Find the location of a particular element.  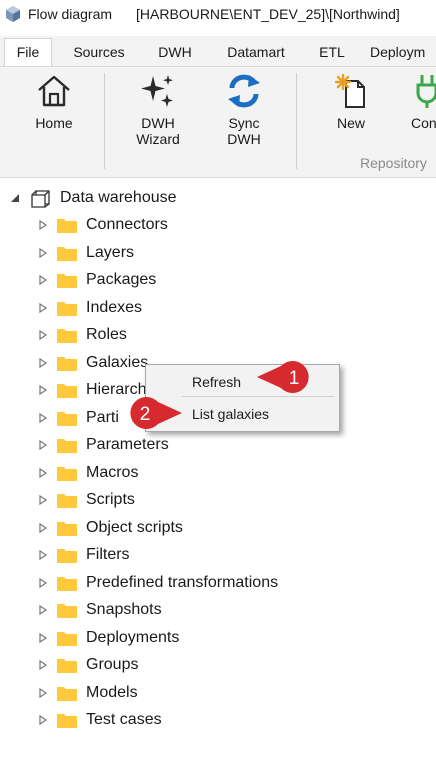

wizard-sparkle-icon is located at coordinates (157, 91).